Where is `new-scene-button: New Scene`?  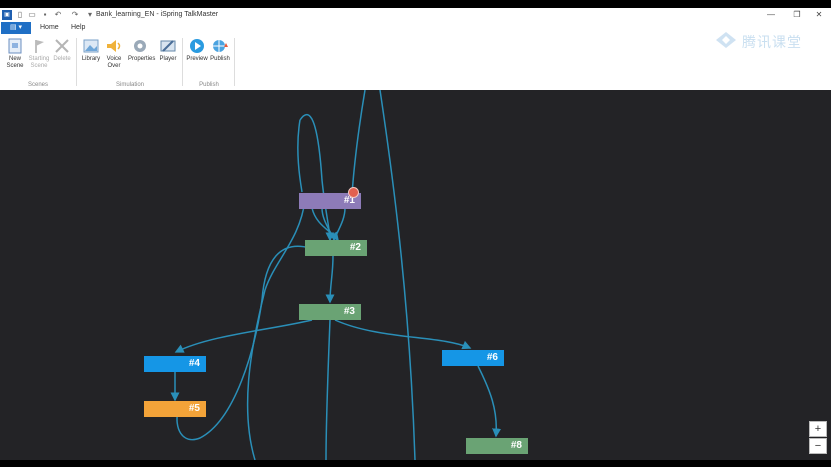 new-scene-button: New Scene is located at coordinates (15, 54).